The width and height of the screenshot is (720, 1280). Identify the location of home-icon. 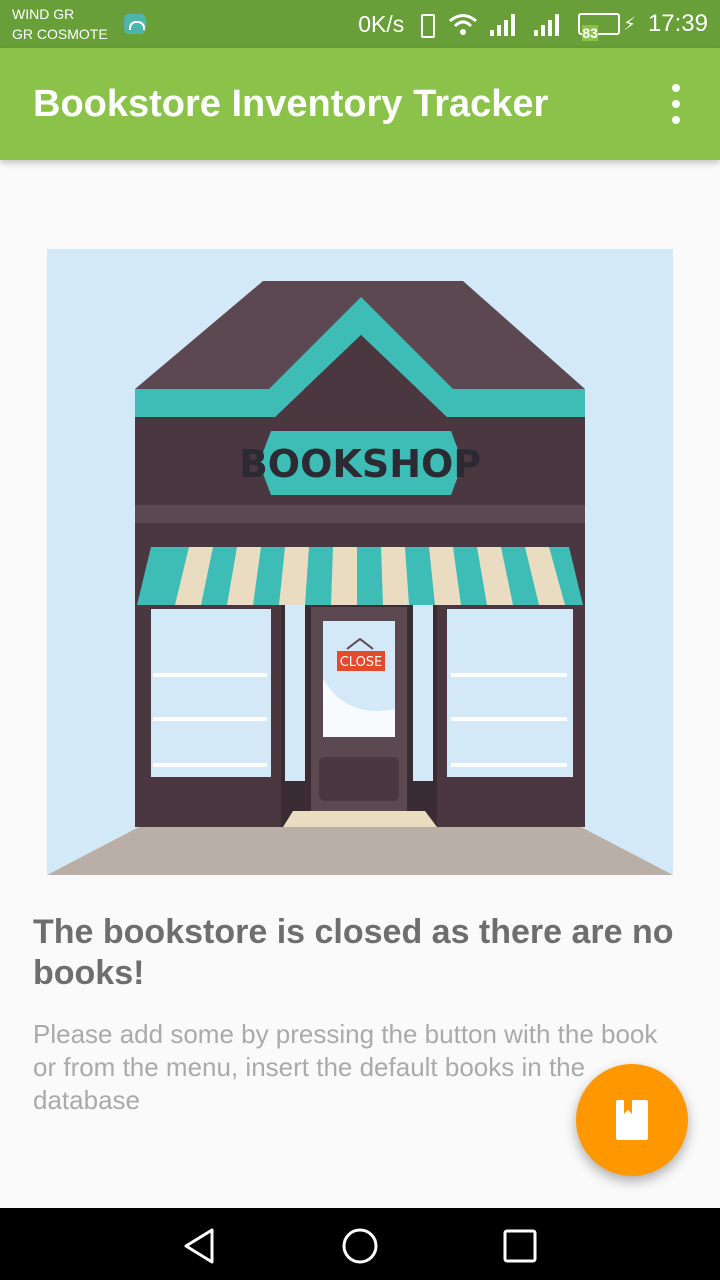
(360, 1246).